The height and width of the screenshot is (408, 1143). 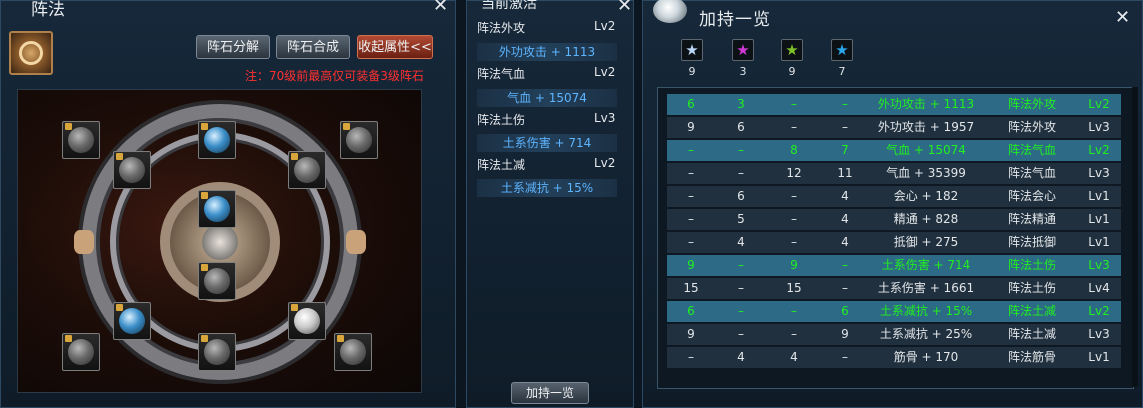 What do you see at coordinates (547, 188) in the screenshot?
I see `active-item-value: 土系减抗 + 15%` at bounding box center [547, 188].